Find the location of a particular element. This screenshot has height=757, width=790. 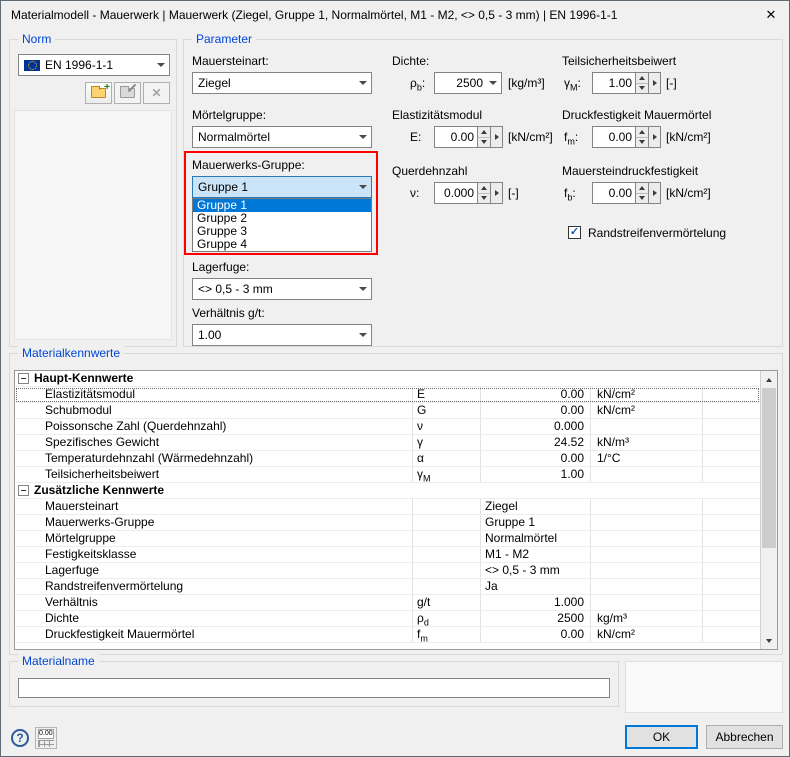

table-row: Spezifisches Gewicht γ 24.52 kN/m³ is located at coordinates (387, 443).